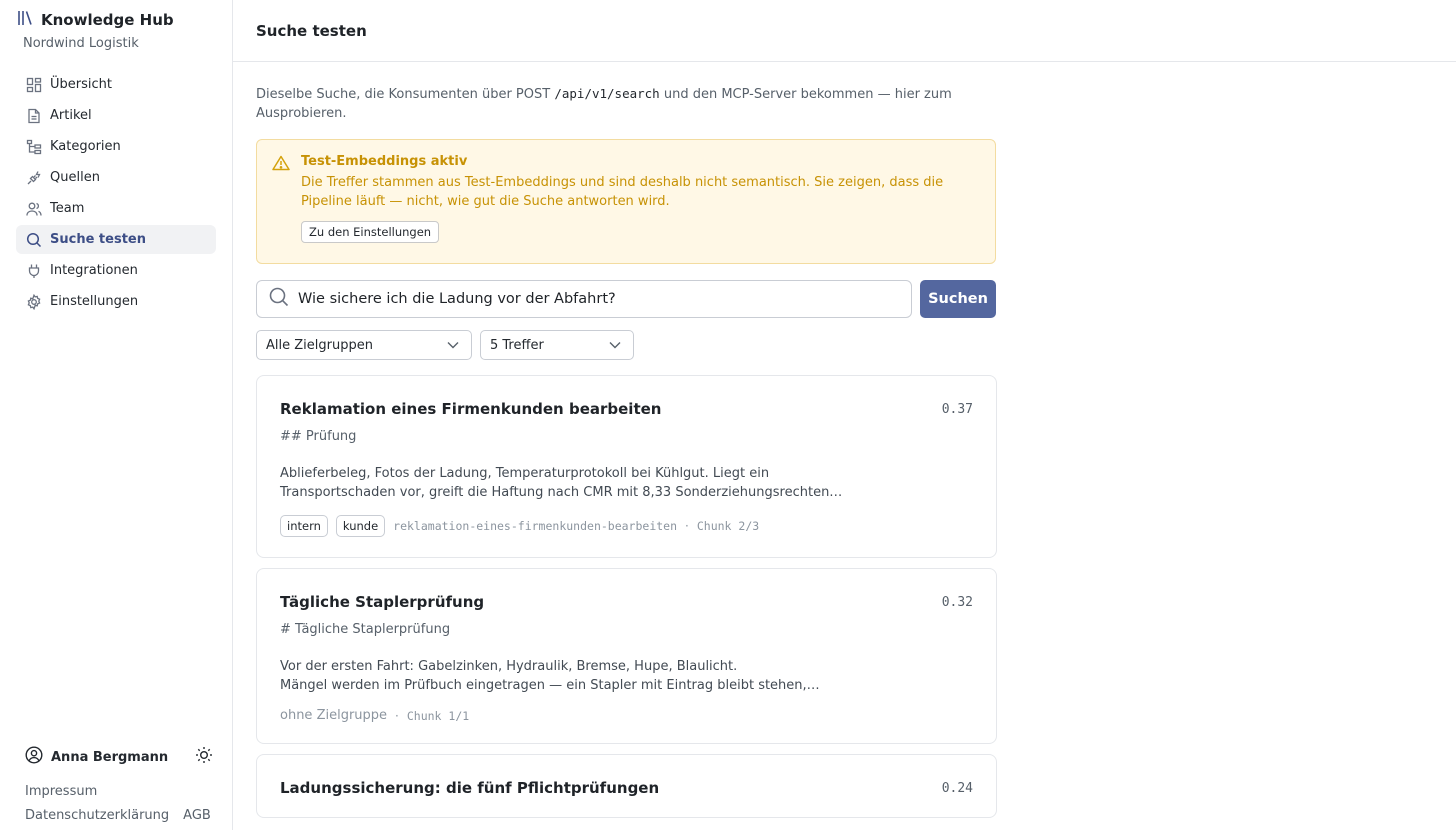 This screenshot has height=830, width=1456. I want to click on privacy-link: Datenschutzerklärung, so click(97, 816).